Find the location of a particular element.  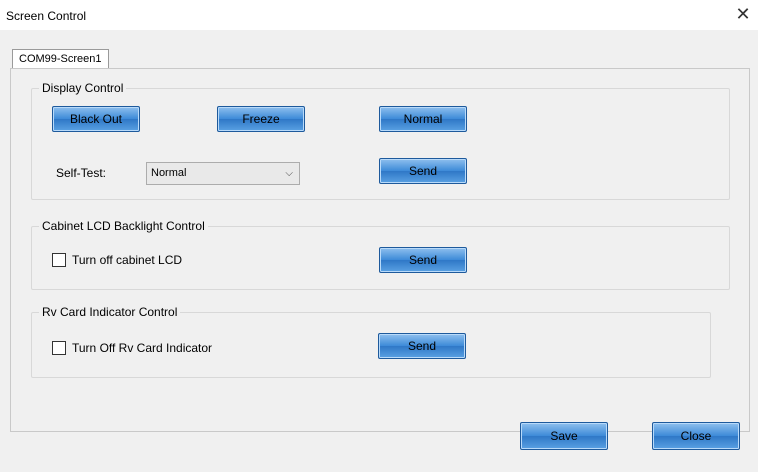

close-icon: ✕ is located at coordinates (743, 15).